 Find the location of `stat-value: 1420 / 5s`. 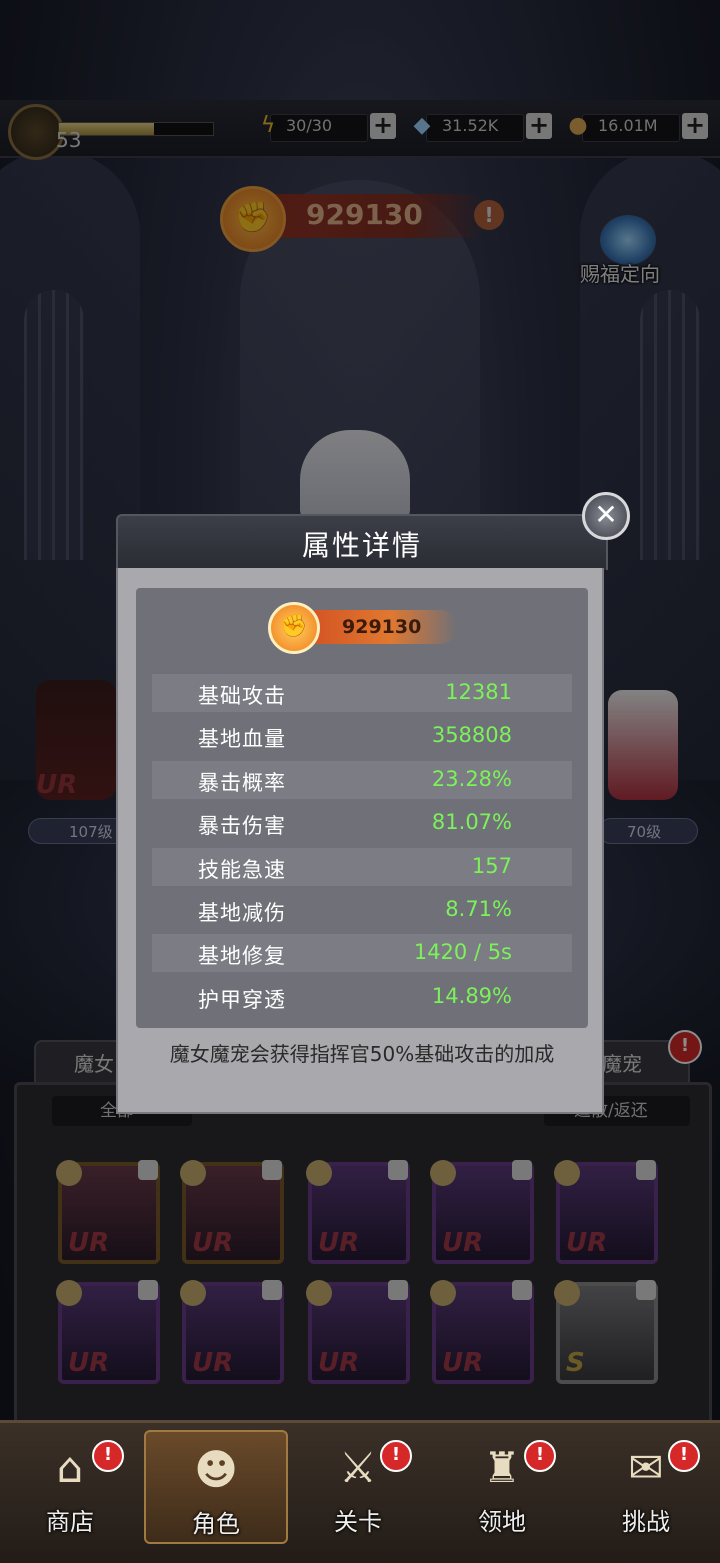

stat-value: 1420 / 5s is located at coordinates (462, 952).